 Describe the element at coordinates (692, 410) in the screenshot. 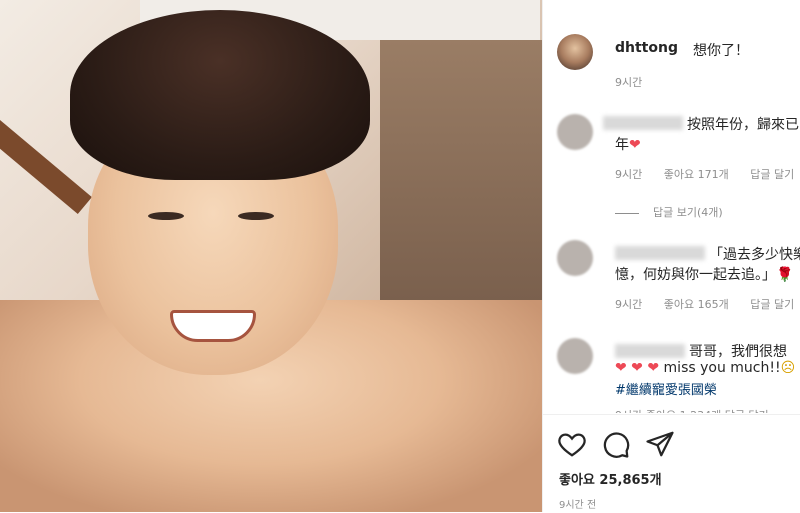

I see `comment-meta-cut: 9시간 좋아요 1,234개 답글 달기` at that location.